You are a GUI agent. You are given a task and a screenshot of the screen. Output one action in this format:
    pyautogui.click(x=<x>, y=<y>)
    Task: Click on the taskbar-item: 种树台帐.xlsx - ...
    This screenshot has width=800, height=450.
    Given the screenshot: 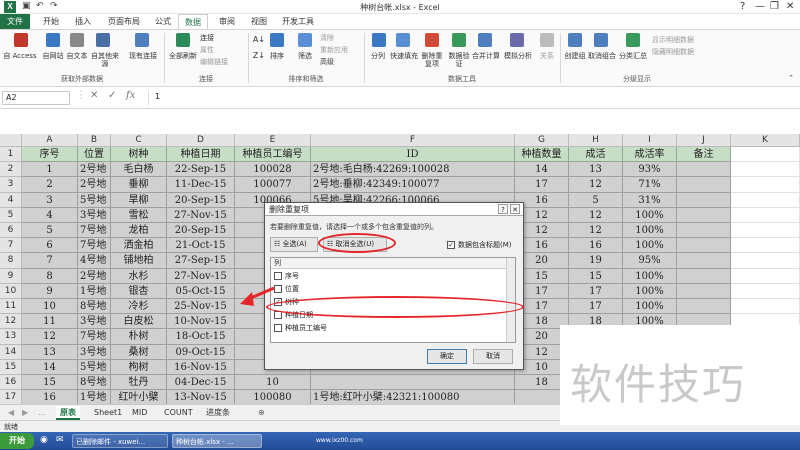 What is the action you would take?
    pyautogui.click(x=217, y=441)
    